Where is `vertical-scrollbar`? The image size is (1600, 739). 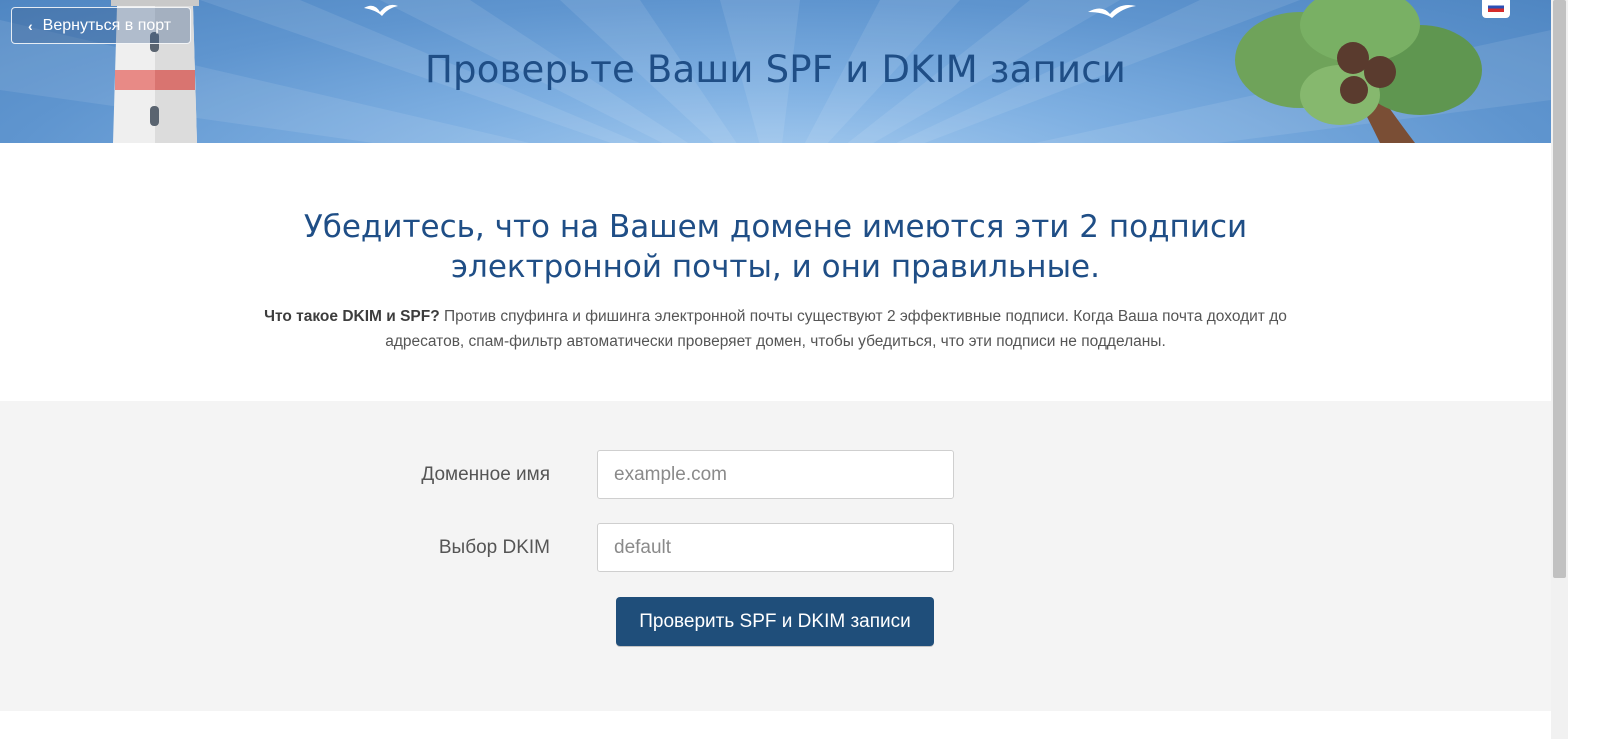
vertical-scrollbar is located at coordinates (1559, 369).